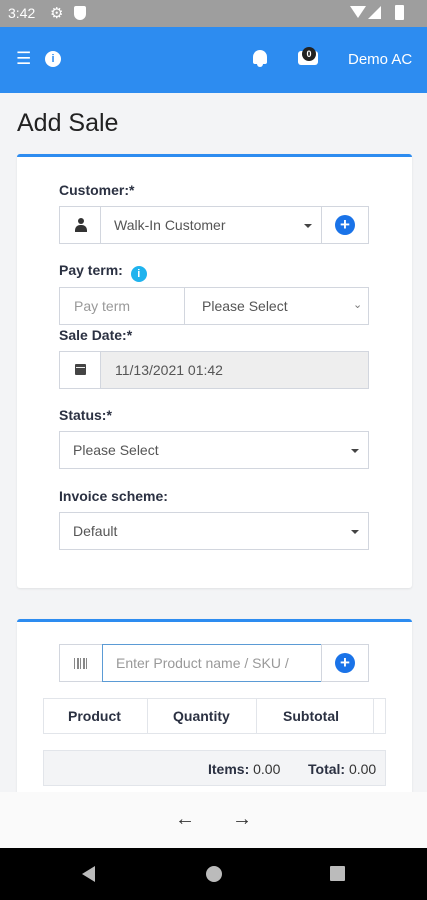 This screenshot has width=427, height=900. Describe the element at coordinates (245, 306) in the screenshot. I see `pay-term-unit-value: Please Select` at that location.